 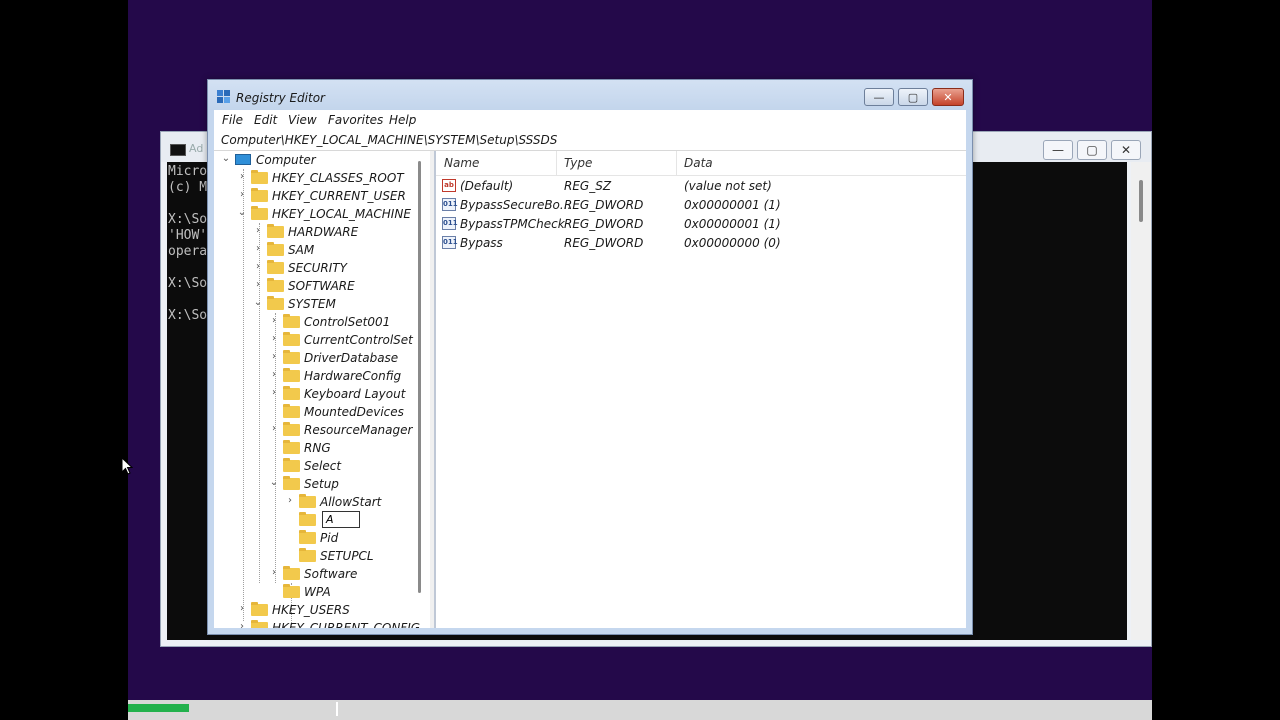 What do you see at coordinates (312, 232) in the screenshot?
I see `tree-node: › HARDWARE` at bounding box center [312, 232].